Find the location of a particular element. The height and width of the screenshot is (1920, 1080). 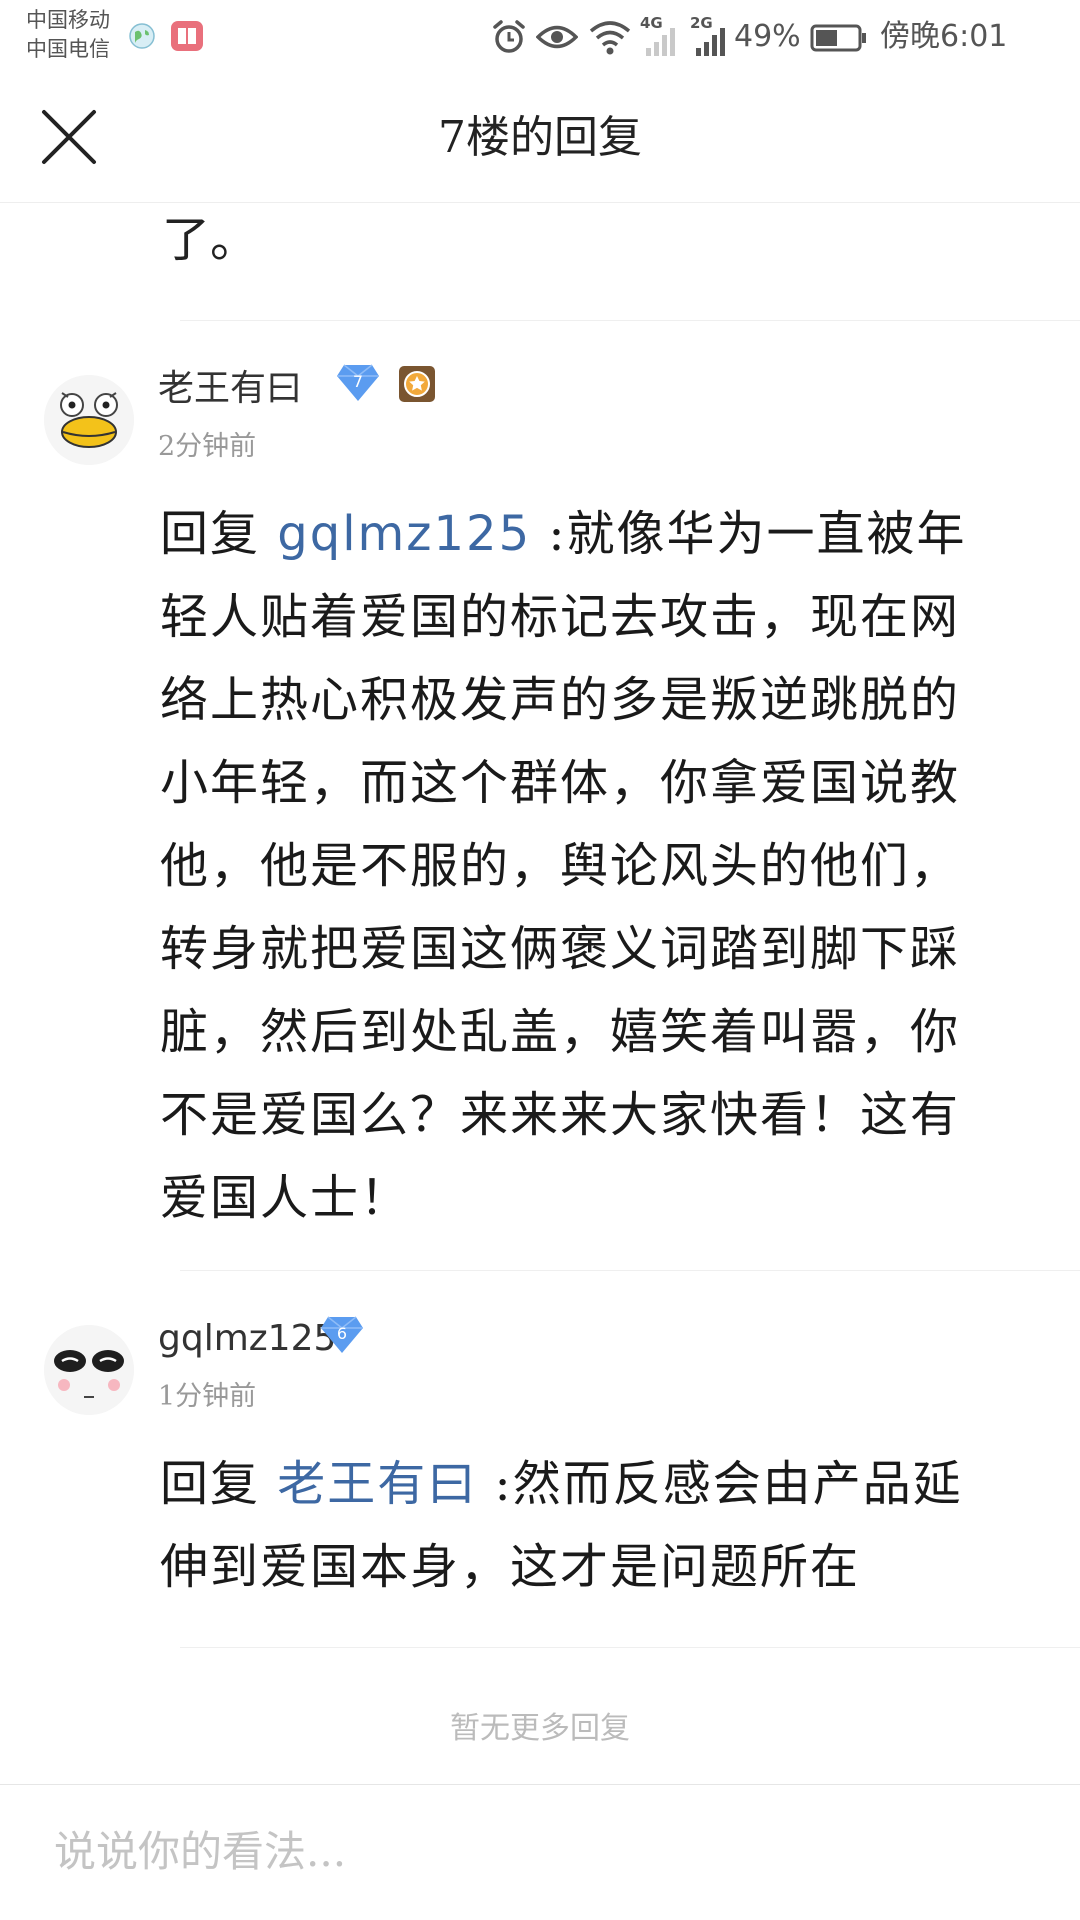

alarm-icon is located at coordinates (509, 36).